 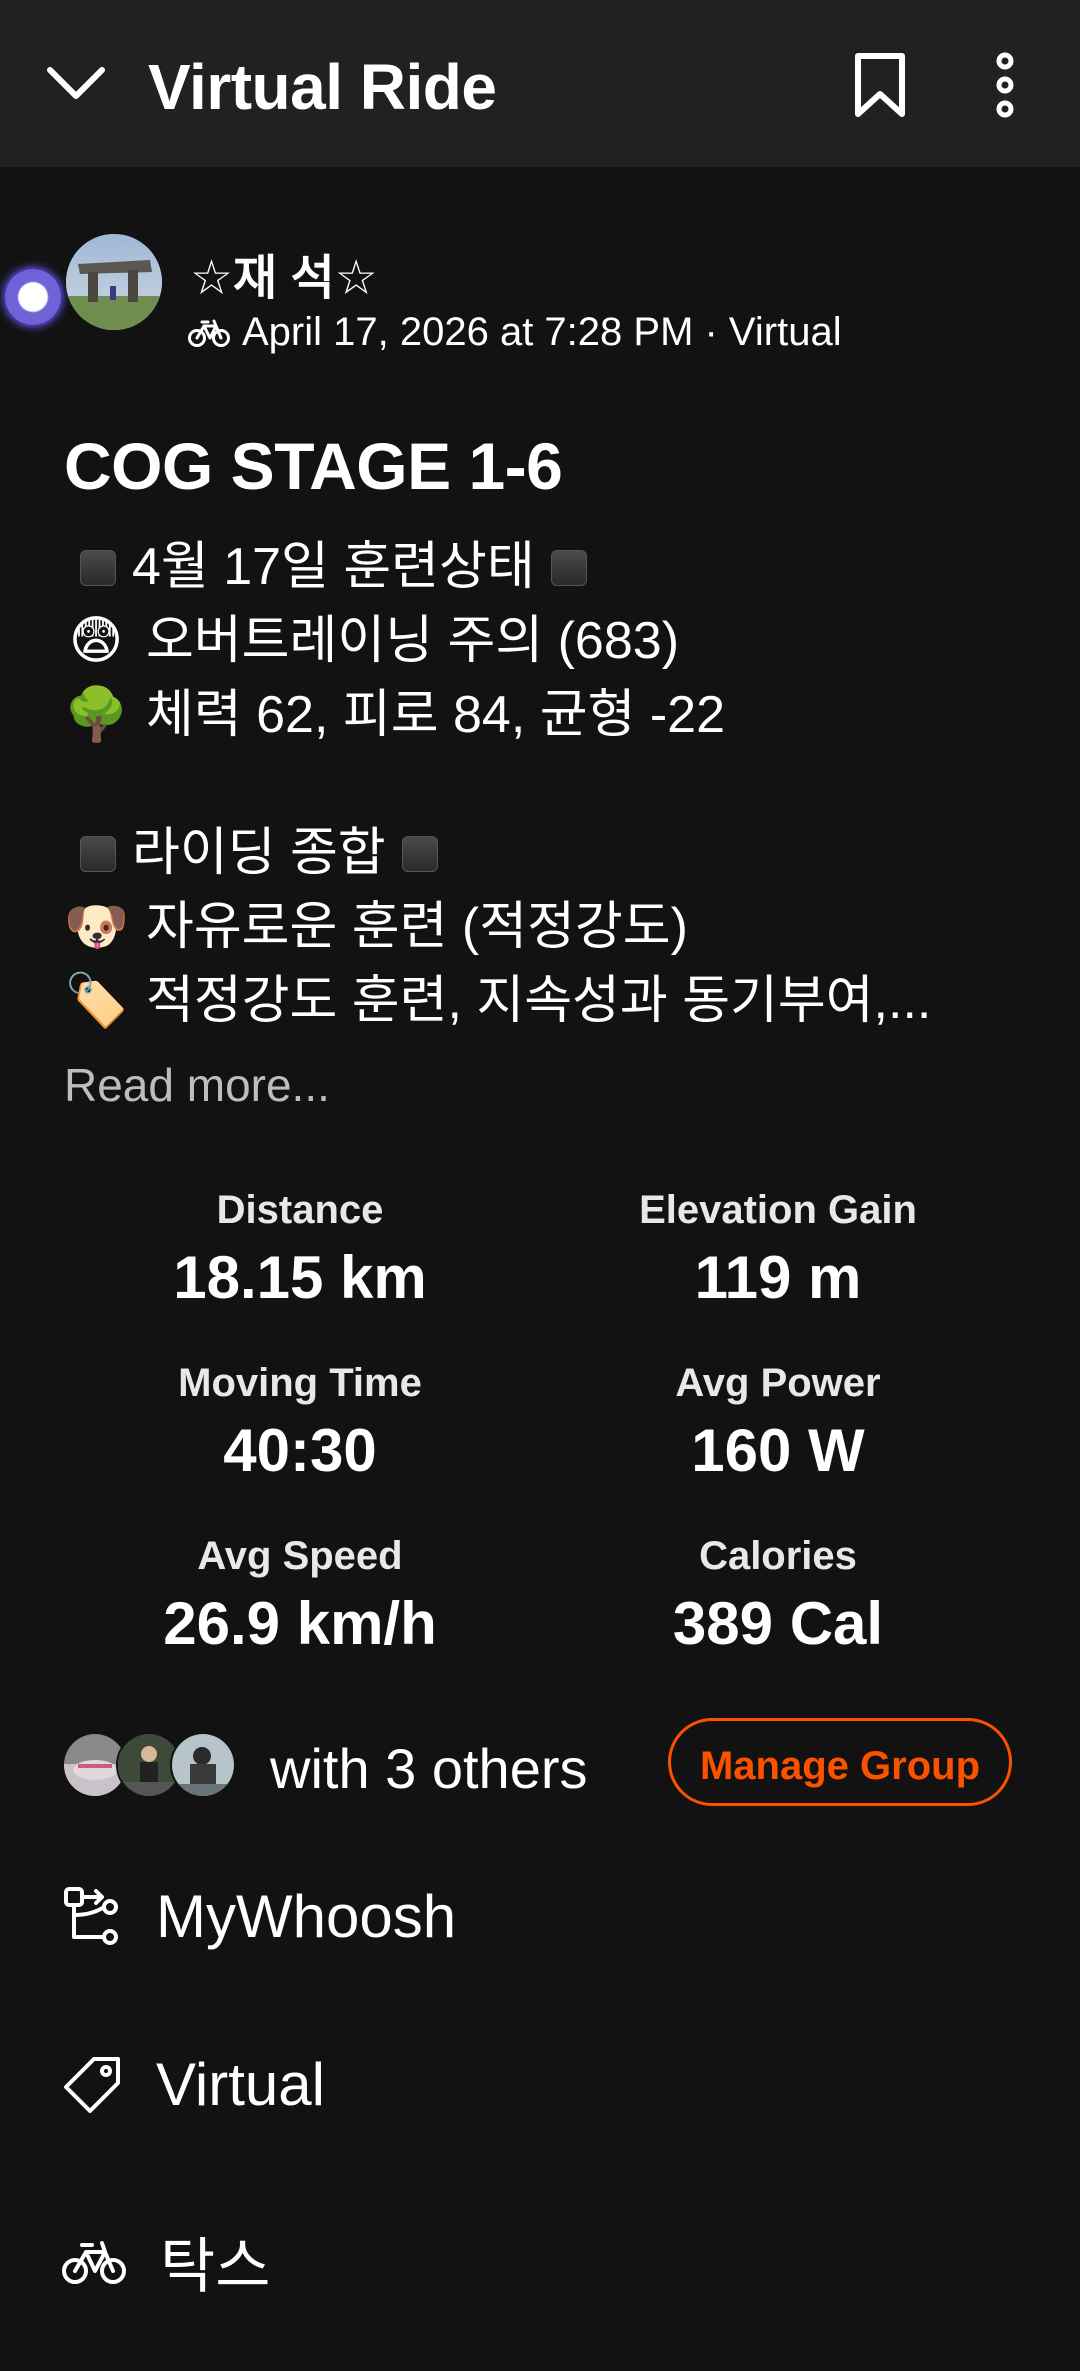 I want to click on fearful-face-icon: 😨, so click(x=96, y=641).